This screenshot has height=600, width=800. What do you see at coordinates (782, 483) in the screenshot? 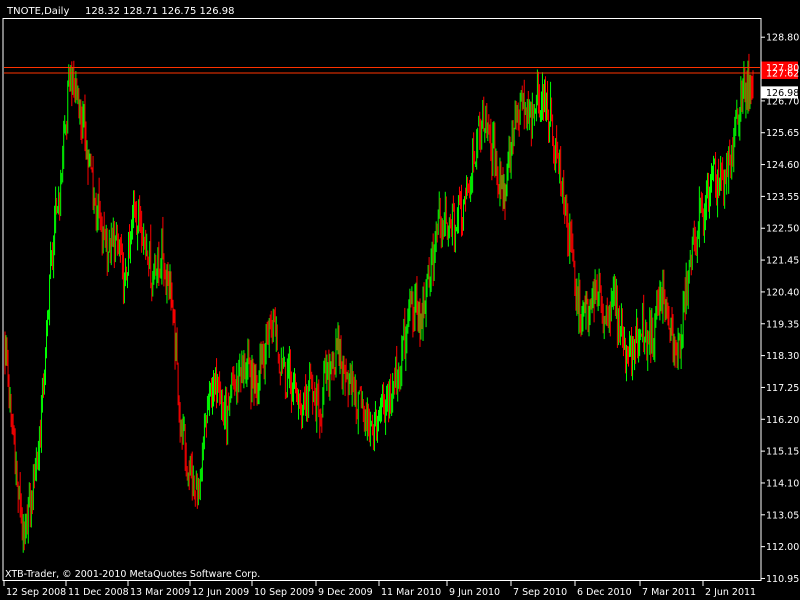
I see `y-tick-label: 114.10` at bounding box center [782, 483].